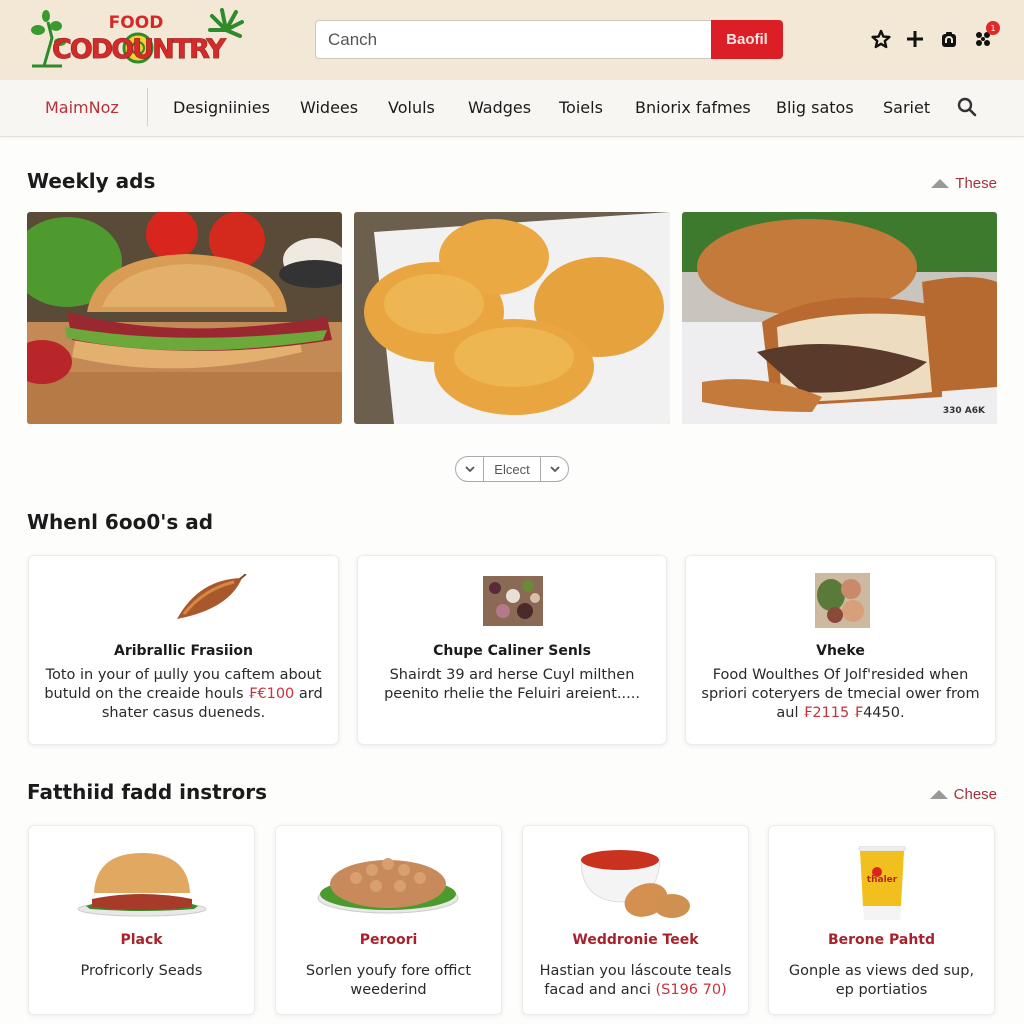 Image resolution: width=1024 pixels, height=1024 pixels. I want to click on logo-graphic: FOOD CODOUNTRY, so click(137, 38).